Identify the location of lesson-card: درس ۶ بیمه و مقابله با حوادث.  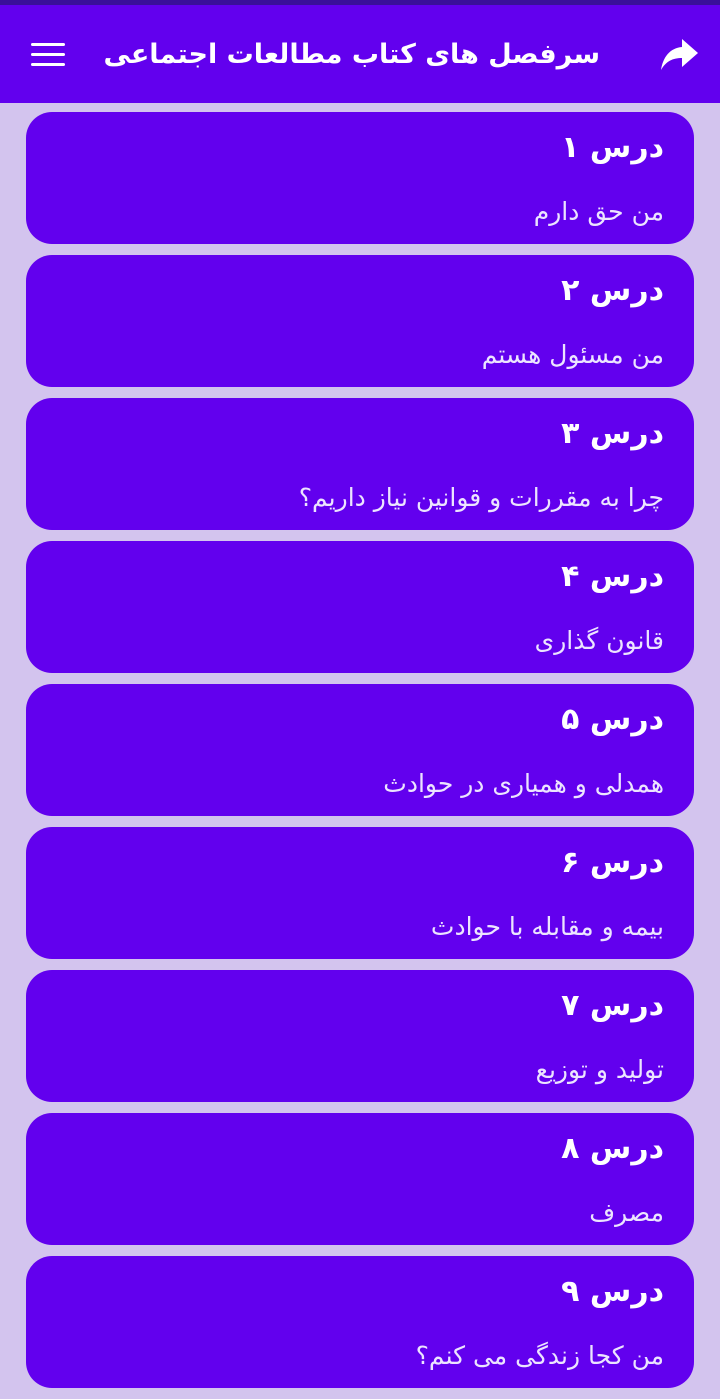
(360, 893).